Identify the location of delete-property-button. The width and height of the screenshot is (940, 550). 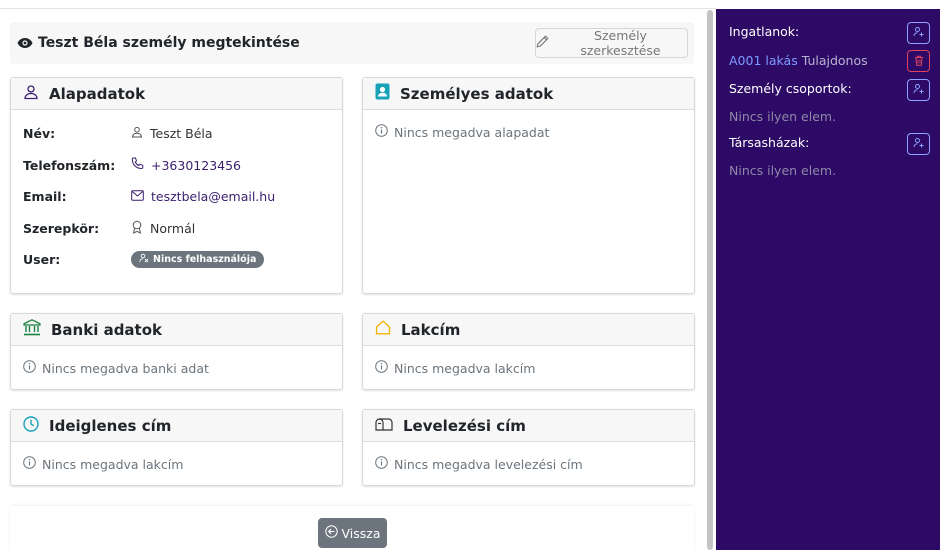
(918, 61).